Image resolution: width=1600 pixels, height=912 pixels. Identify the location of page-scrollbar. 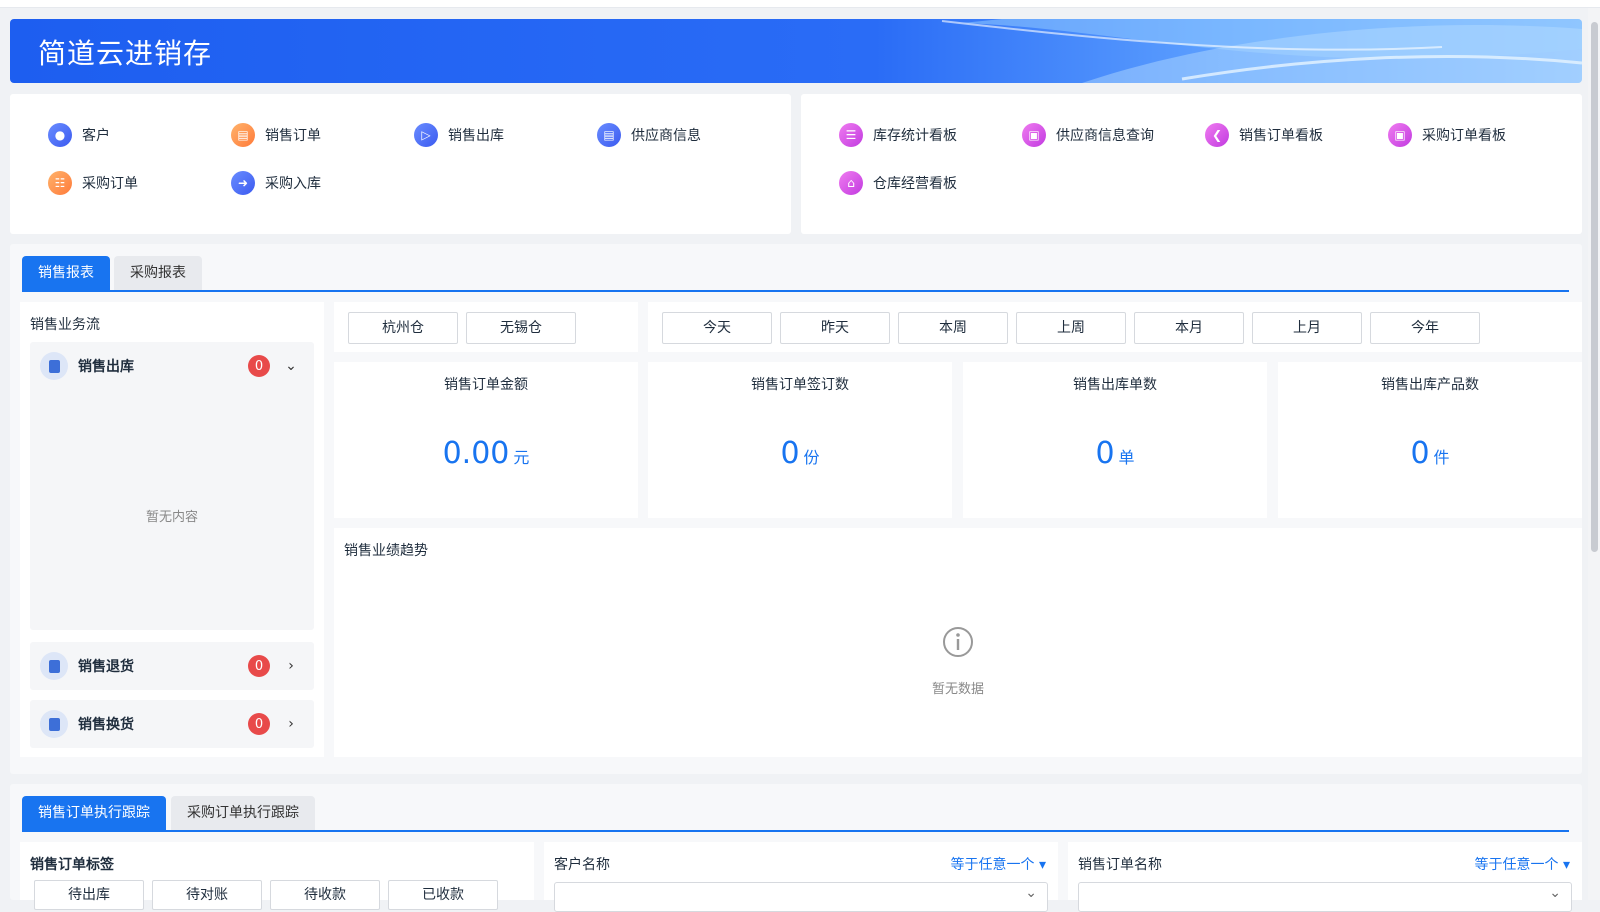
(1594, 454).